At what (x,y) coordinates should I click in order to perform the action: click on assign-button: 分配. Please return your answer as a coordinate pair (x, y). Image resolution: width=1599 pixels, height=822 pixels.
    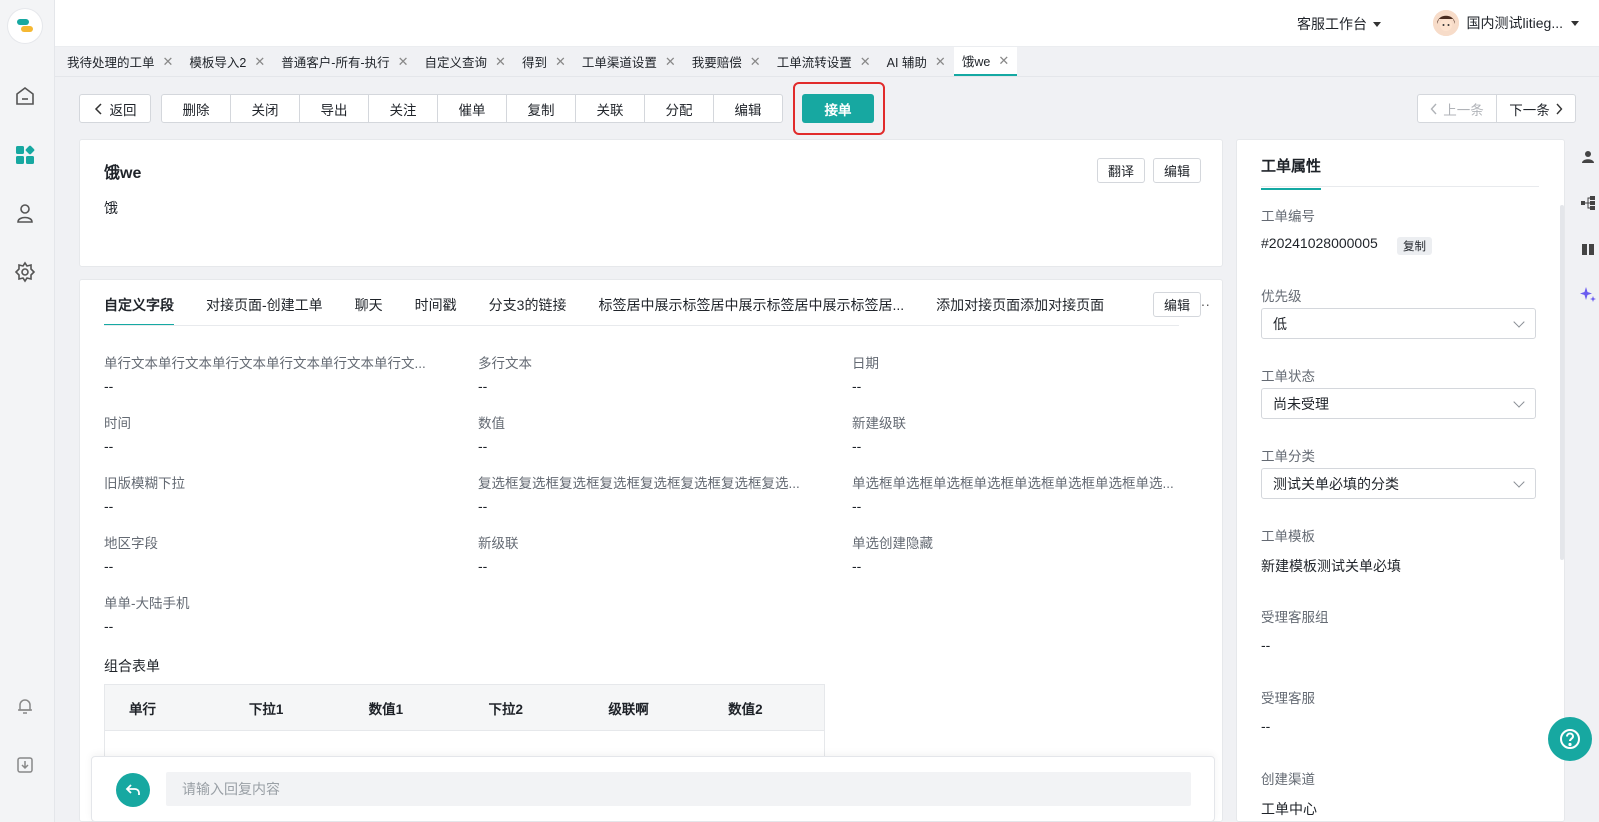
    Looking at the image, I should click on (679, 108).